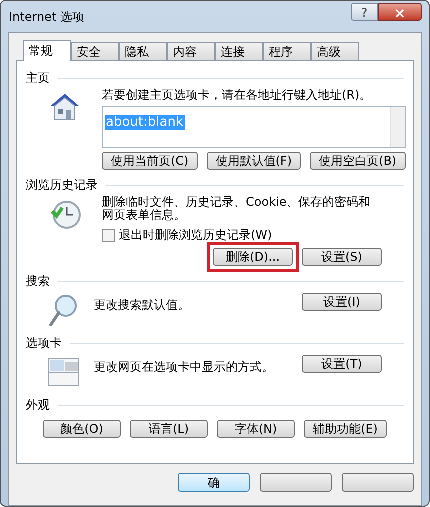 The width and height of the screenshot is (430, 507). What do you see at coordinates (191, 51) in the screenshot?
I see `tab: 内容` at bounding box center [191, 51].